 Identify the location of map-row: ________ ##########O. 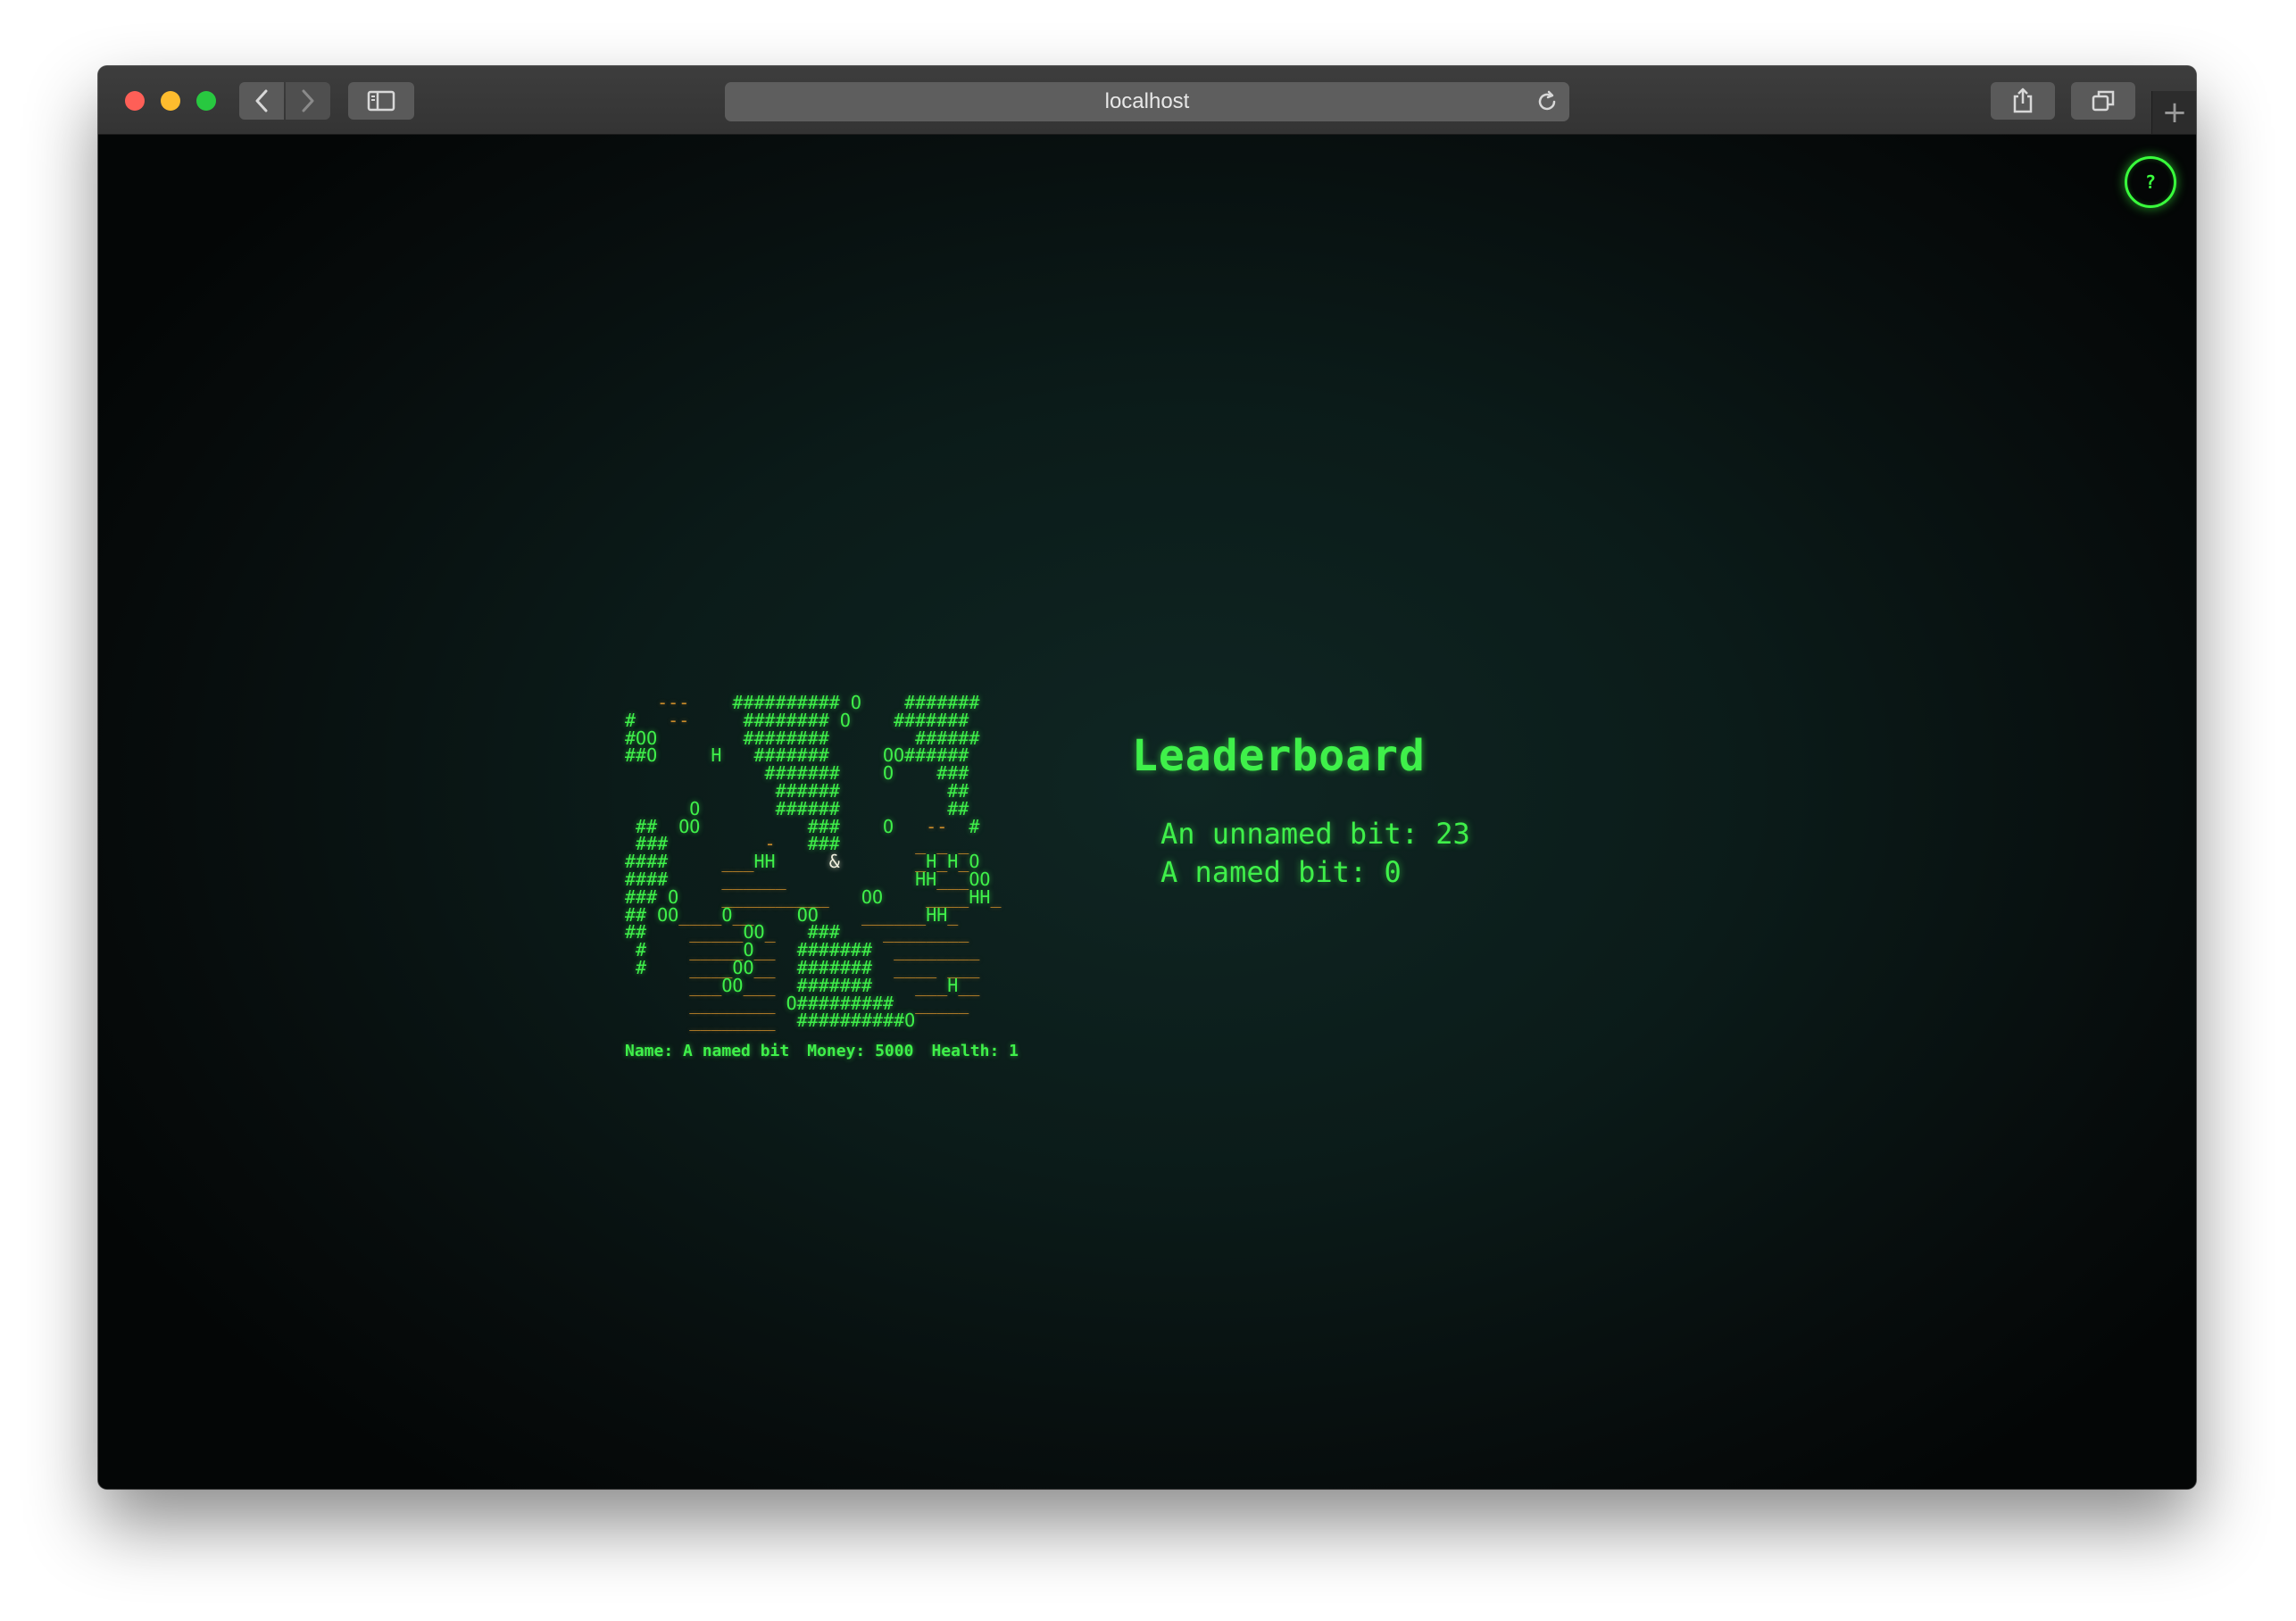
(802, 1021).